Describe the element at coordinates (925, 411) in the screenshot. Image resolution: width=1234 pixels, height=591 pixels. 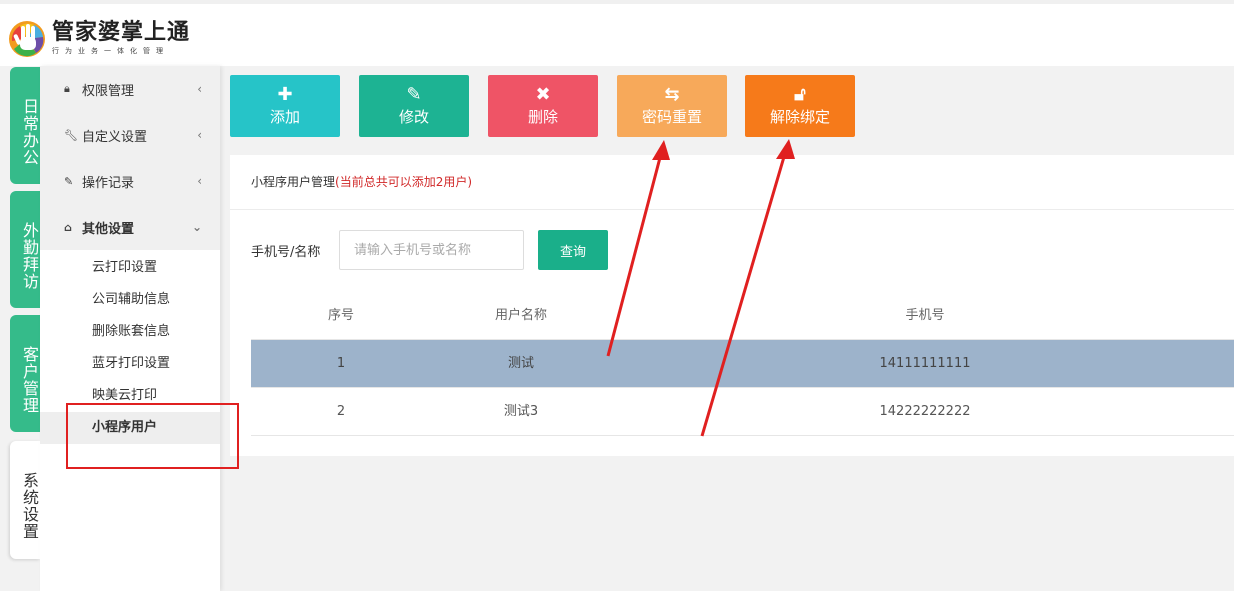
I see `cell-phone: 14222222222` at that location.